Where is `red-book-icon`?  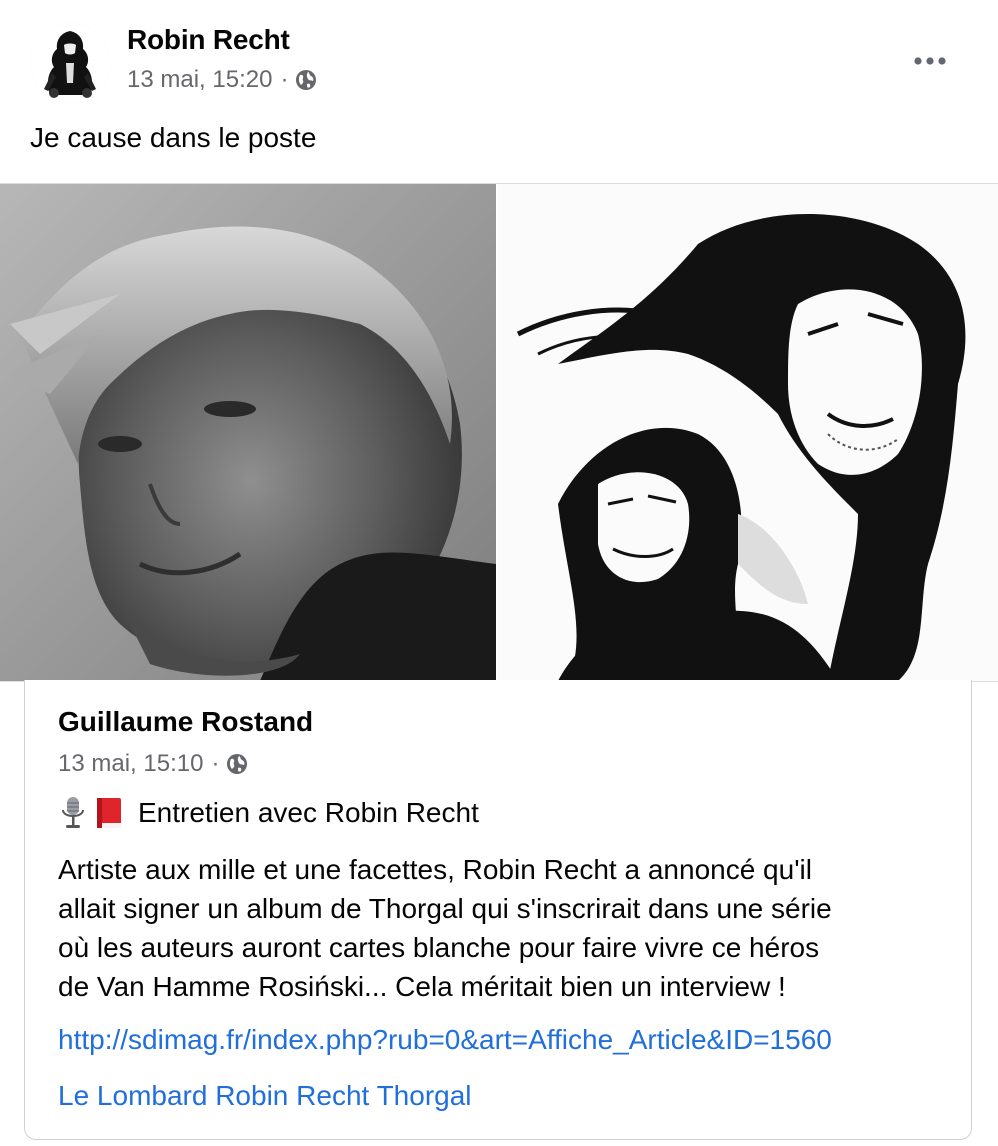
red-book-icon is located at coordinates (109, 813).